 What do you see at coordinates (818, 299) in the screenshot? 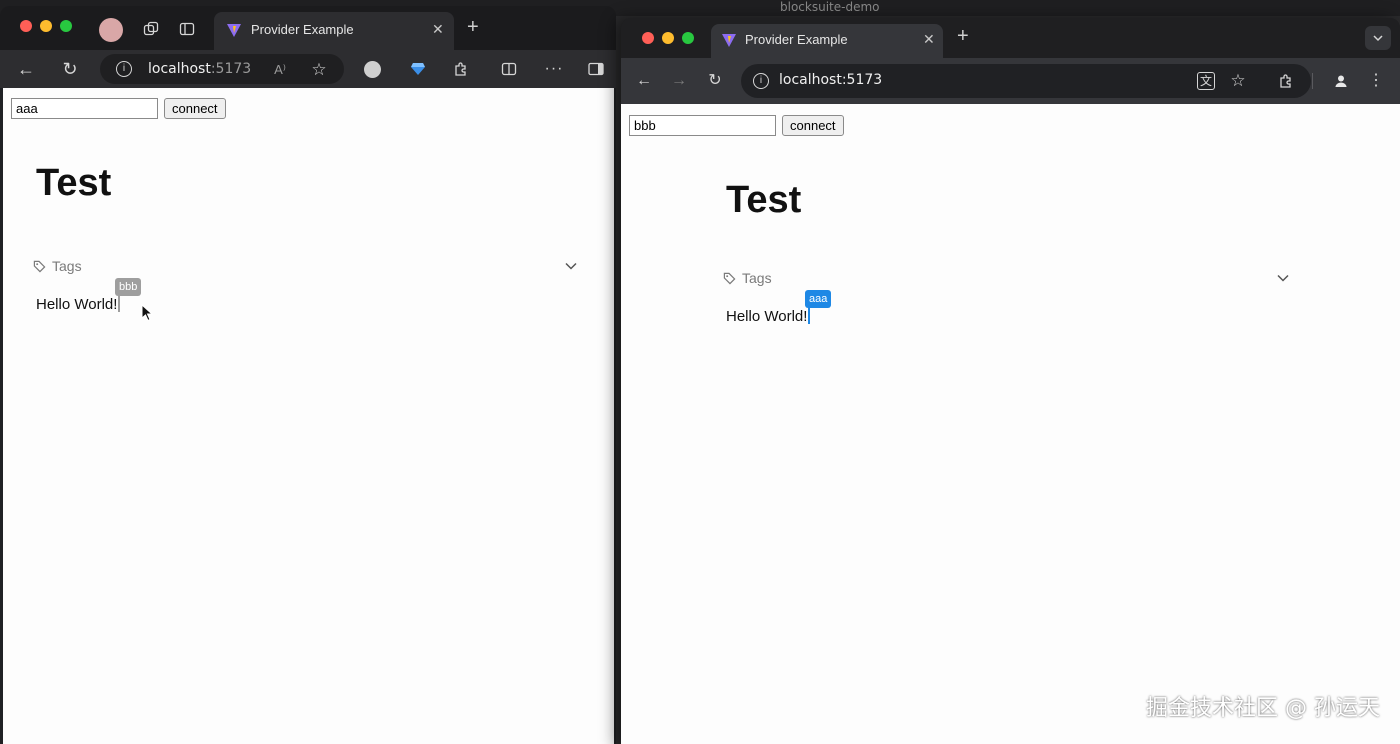
I see `remote-cursor-label: aaa` at bounding box center [818, 299].